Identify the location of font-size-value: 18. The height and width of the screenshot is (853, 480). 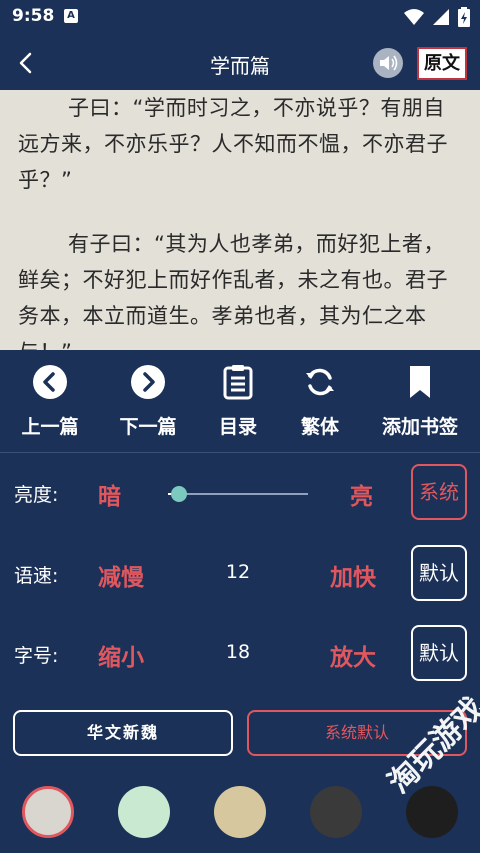
(238, 652).